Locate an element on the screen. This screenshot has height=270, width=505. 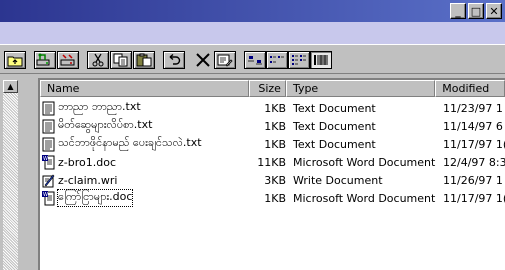
paste-icon is located at coordinates (144, 60).